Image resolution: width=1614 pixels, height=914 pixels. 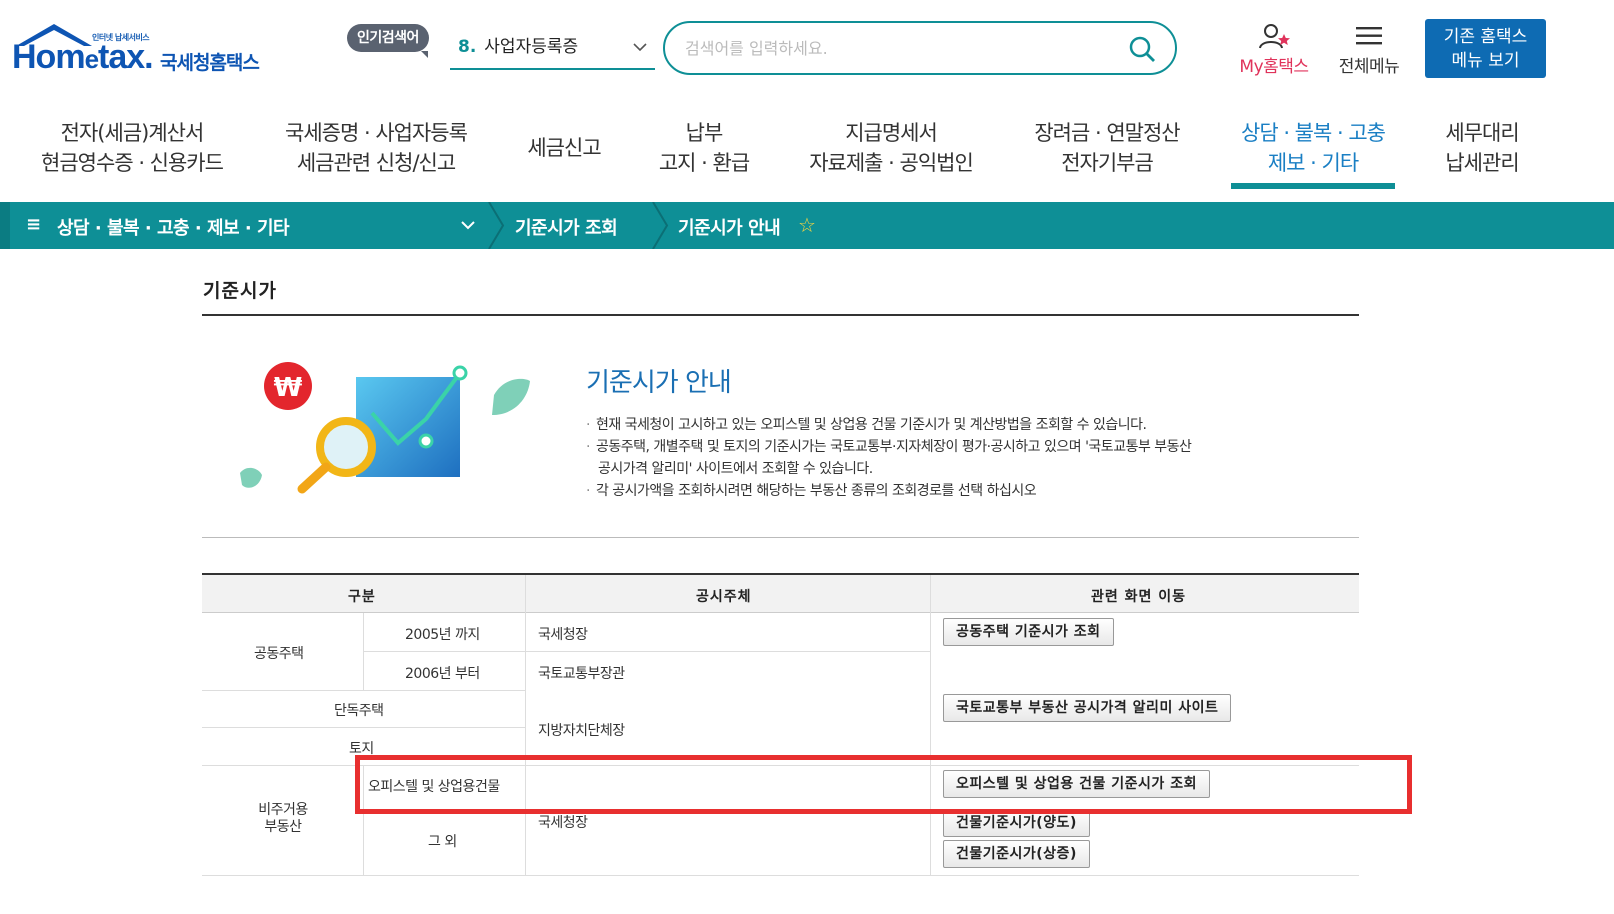 What do you see at coordinates (780, 537) in the screenshot?
I see `info-divider` at bounding box center [780, 537].